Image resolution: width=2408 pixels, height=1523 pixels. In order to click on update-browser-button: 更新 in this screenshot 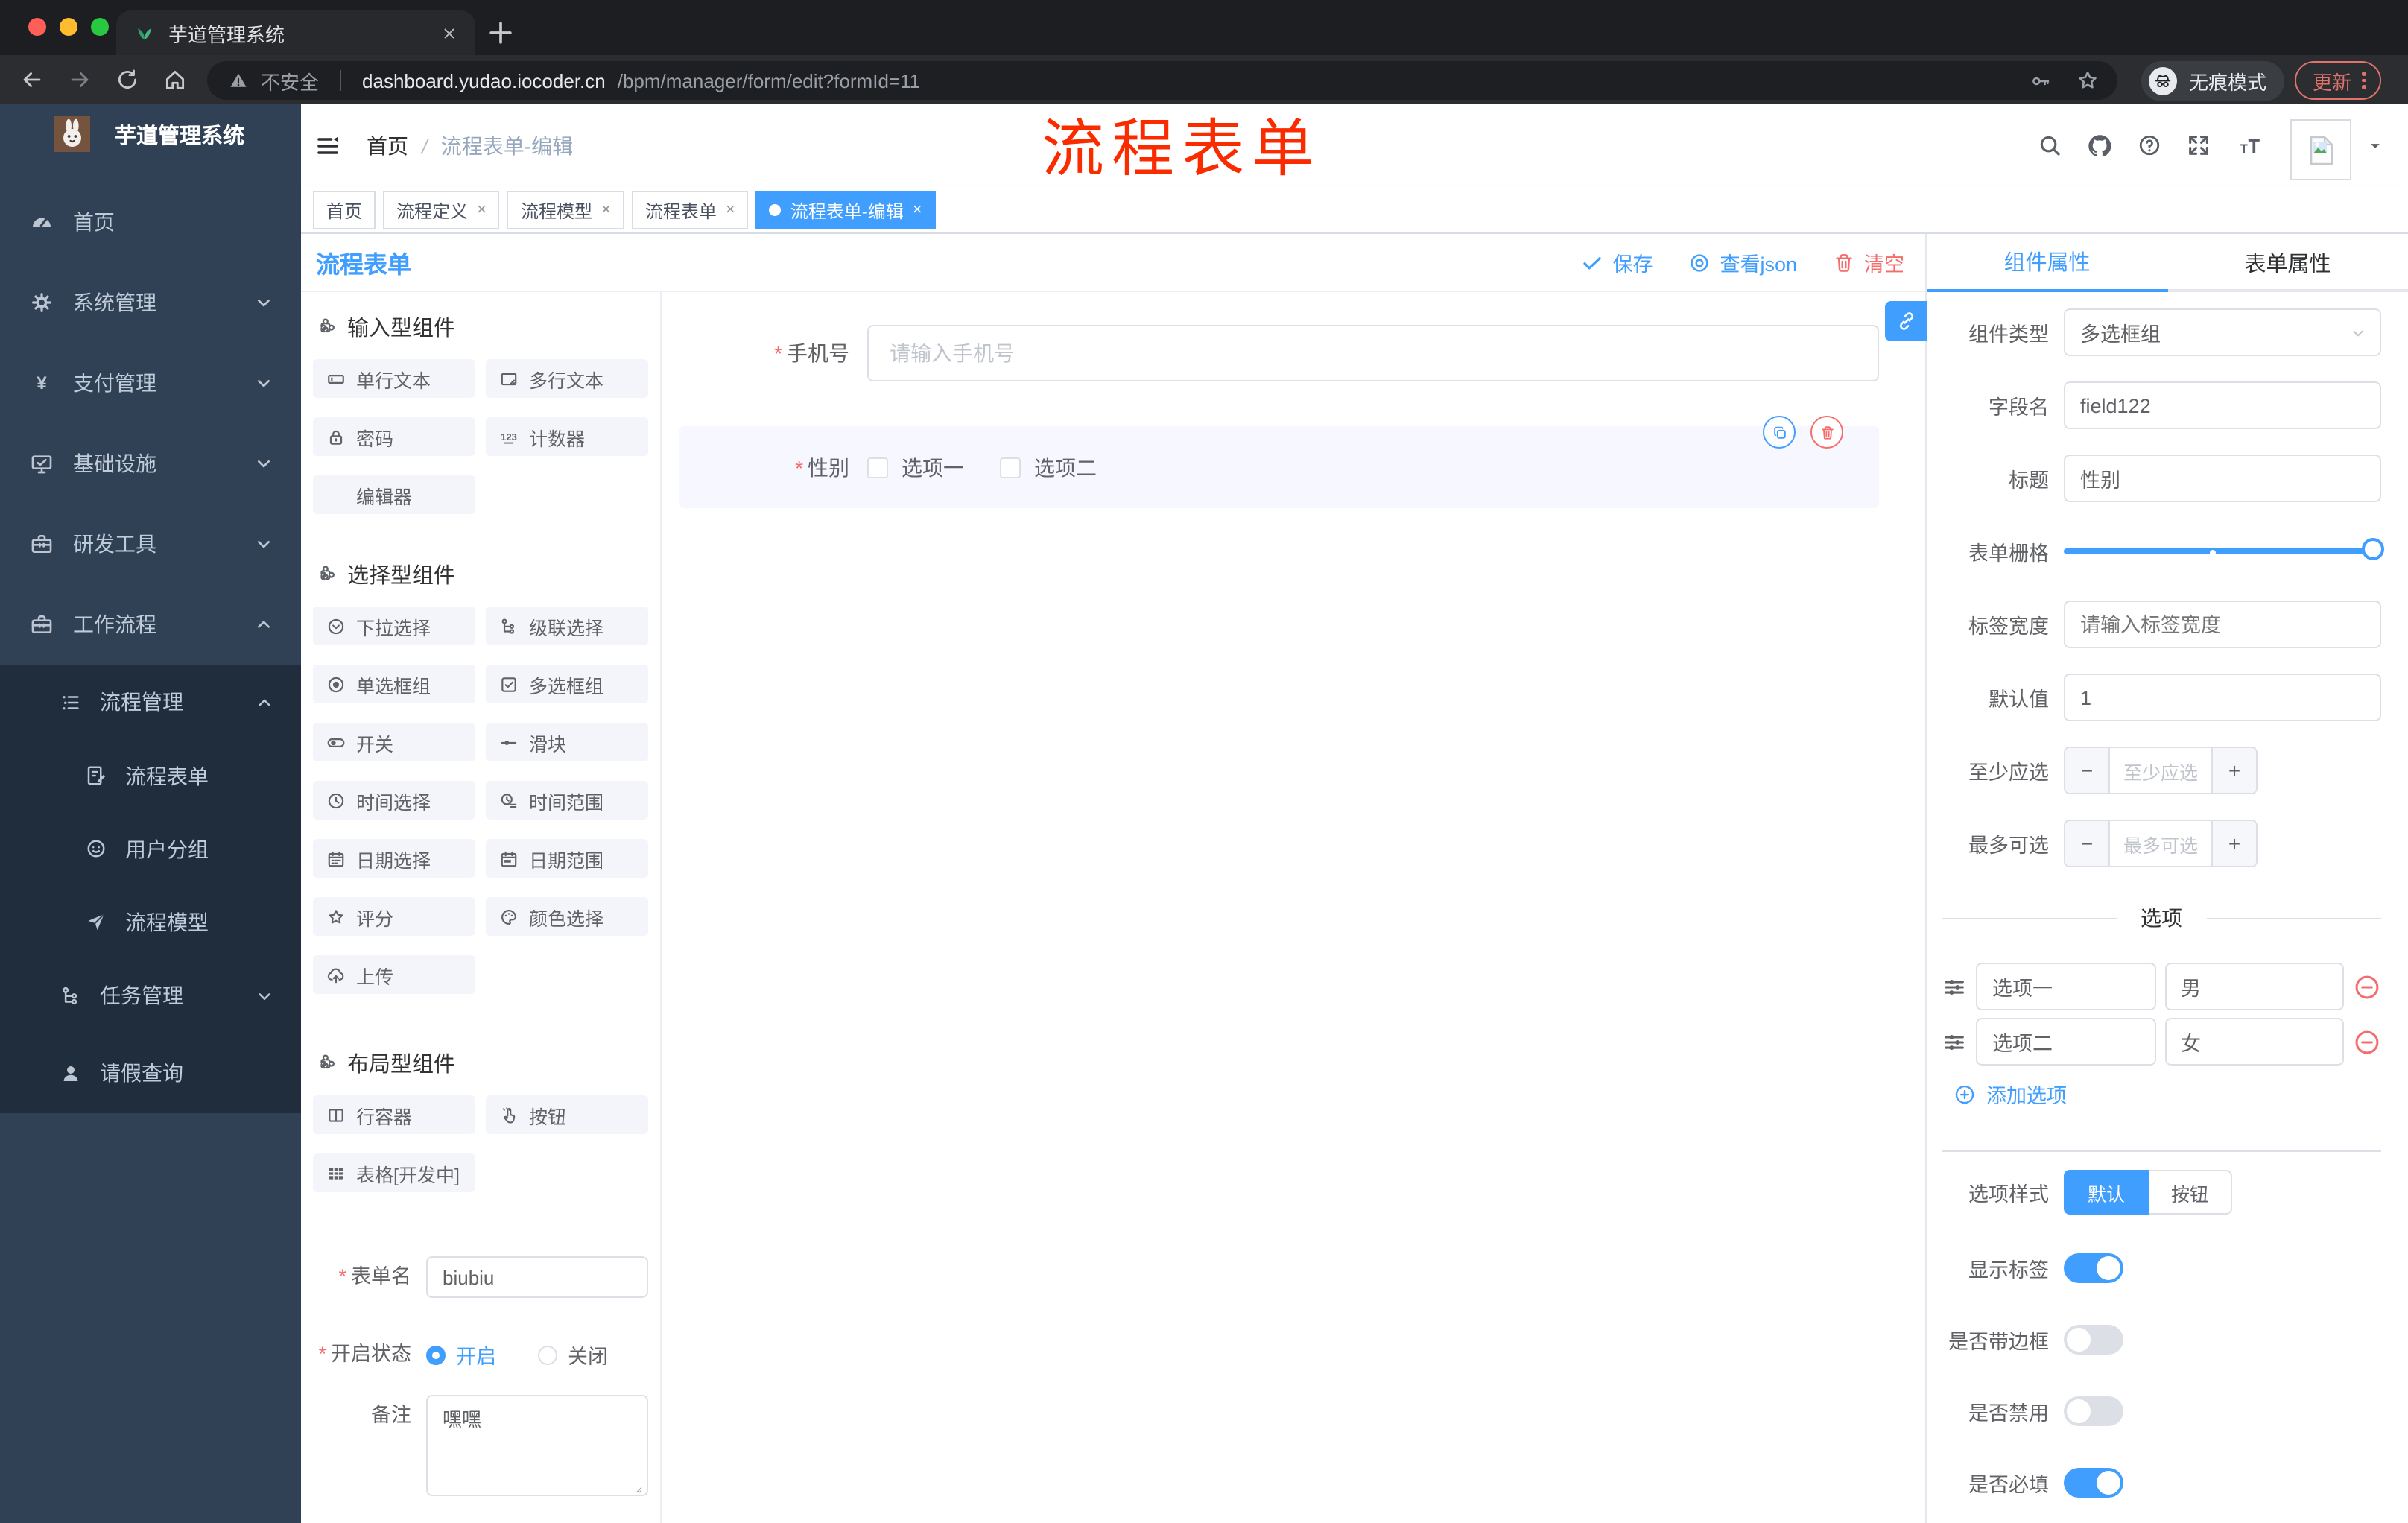, I will do `click(2338, 80)`.